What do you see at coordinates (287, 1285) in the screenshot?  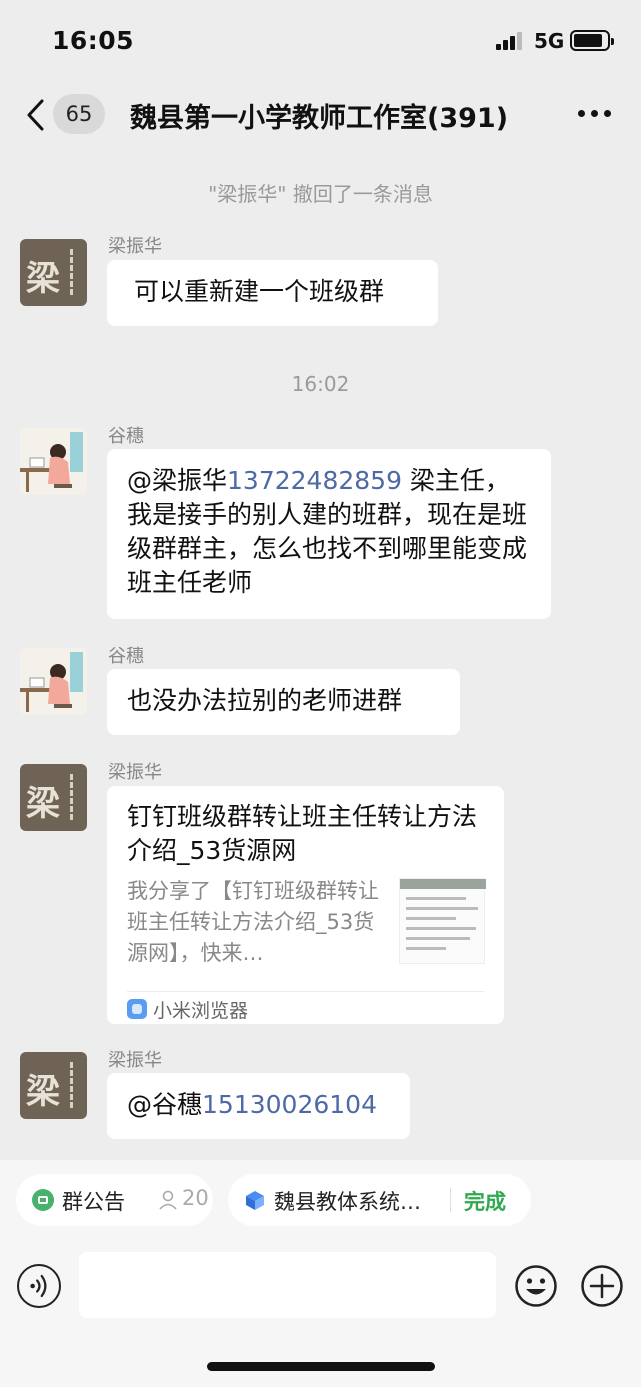 I see `message-input` at bounding box center [287, 1285].